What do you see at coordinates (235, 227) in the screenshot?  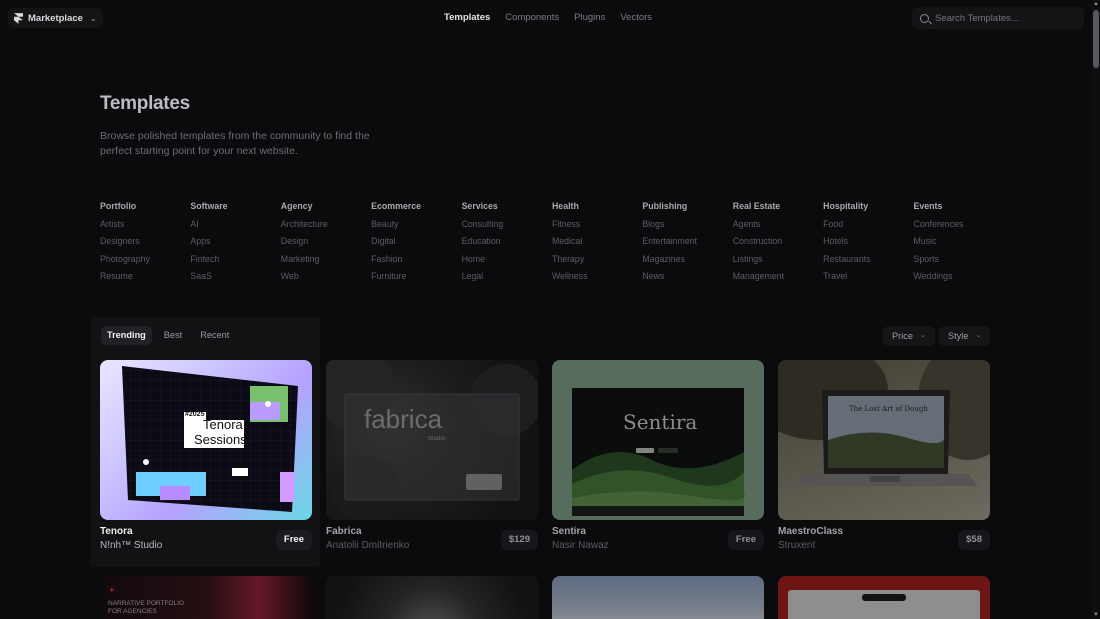 I see `category-link: AI` at bounding box center [235, 227].